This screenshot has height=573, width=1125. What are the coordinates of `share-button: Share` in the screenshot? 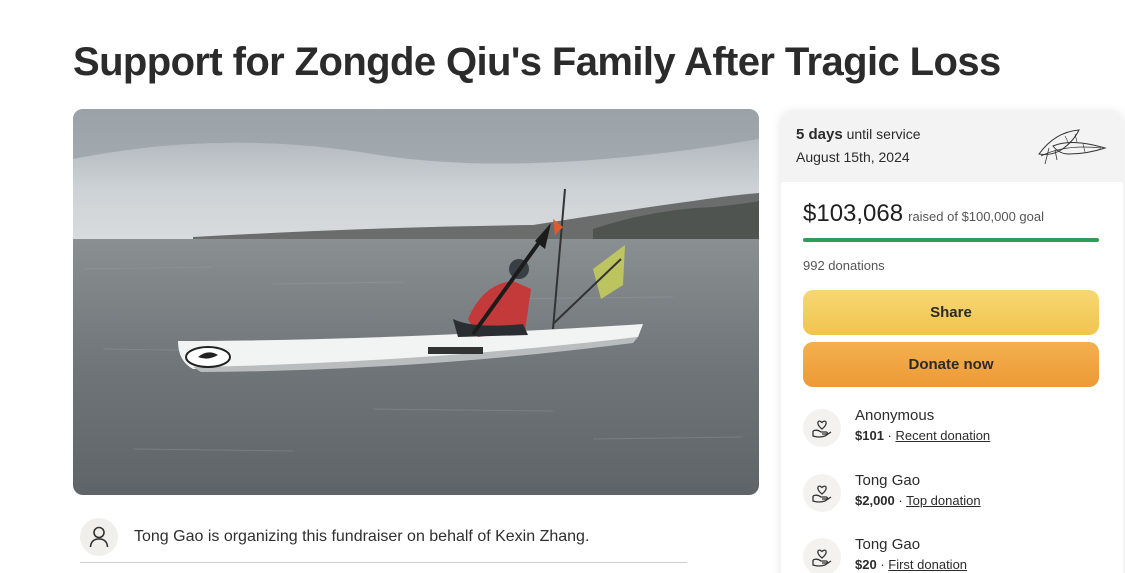 It's located at (951, 312).